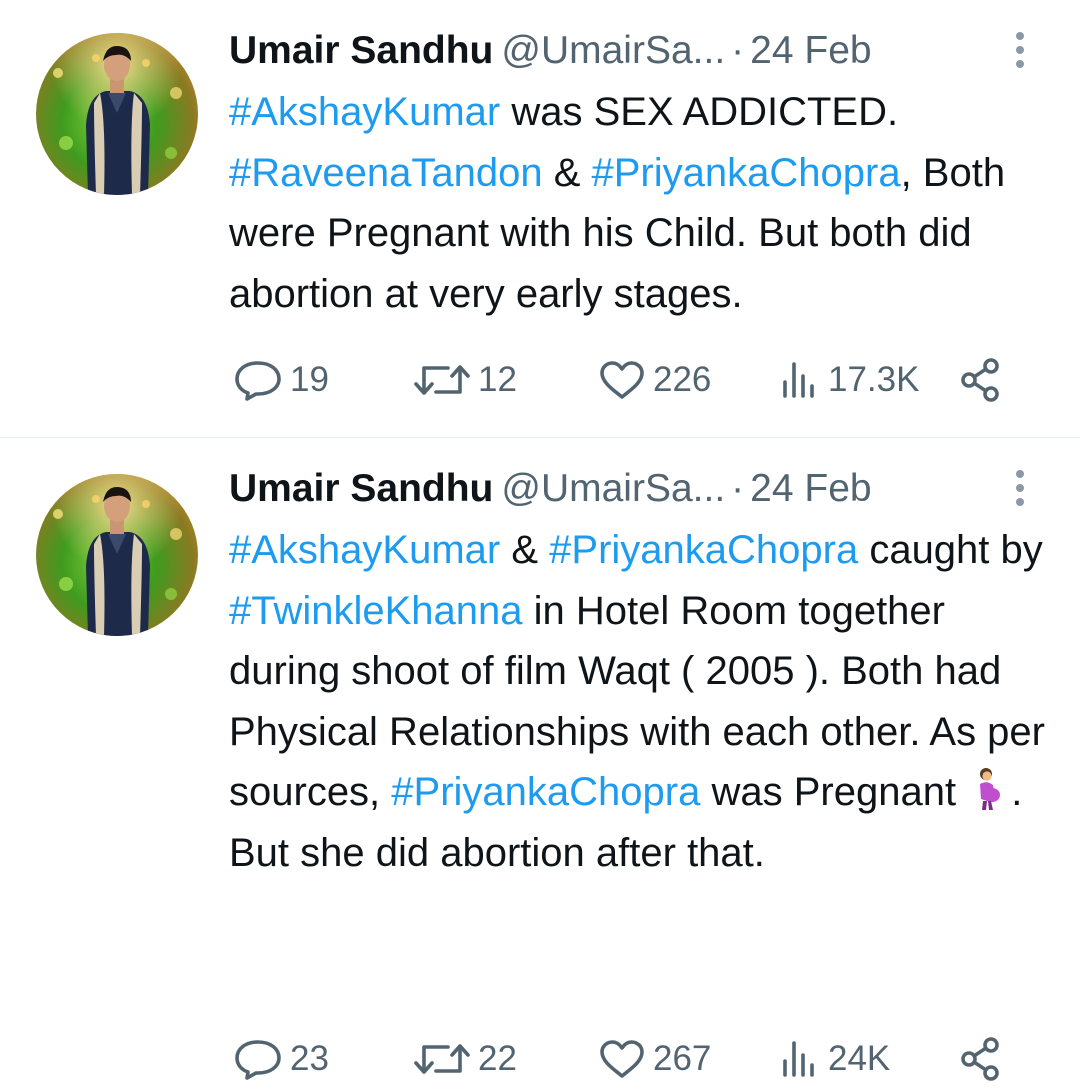 The image size is (1080, 1089). Describe the element at coordinates (540, 1059) in the screenshot. I see `action-bar: 23 22 267 24K` at that location.